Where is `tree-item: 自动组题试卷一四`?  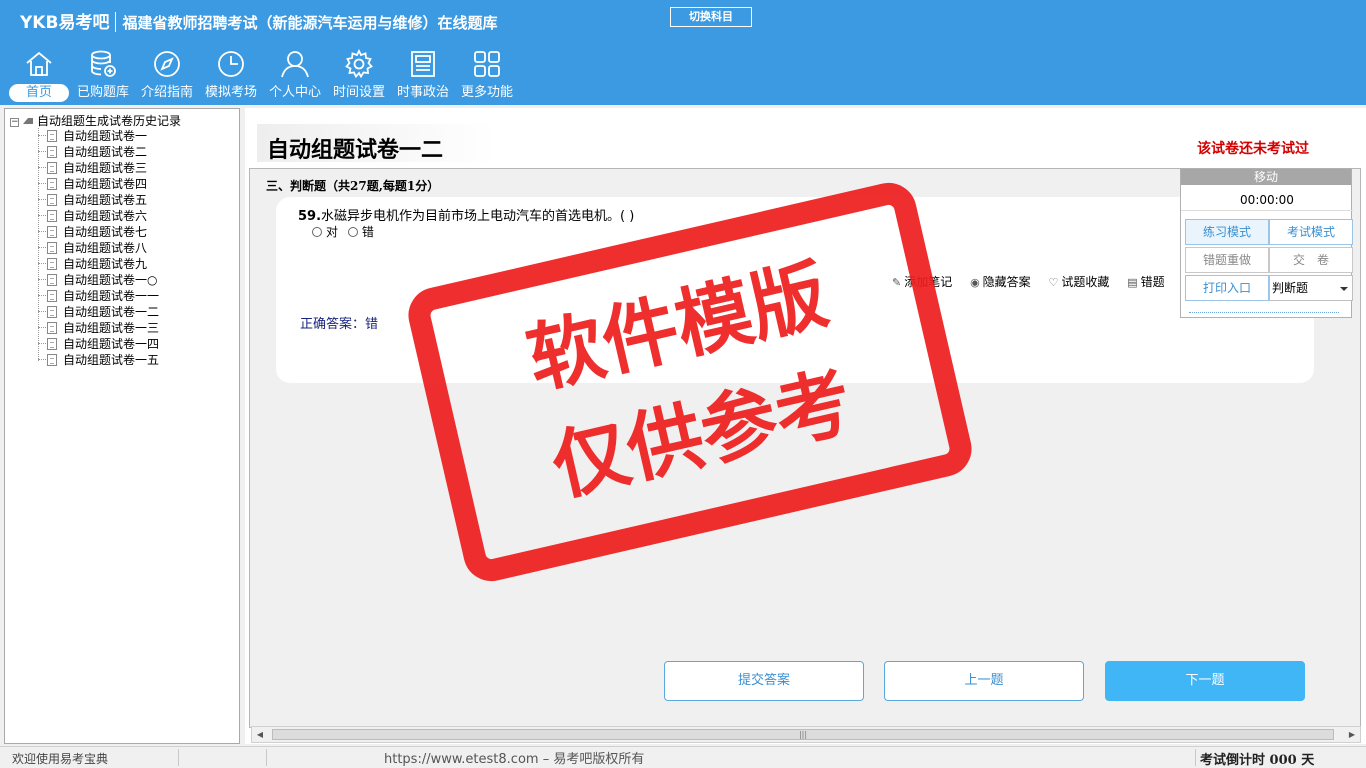
tree-item: 自动组题试卷一四 is located at coordinates (98, 344).